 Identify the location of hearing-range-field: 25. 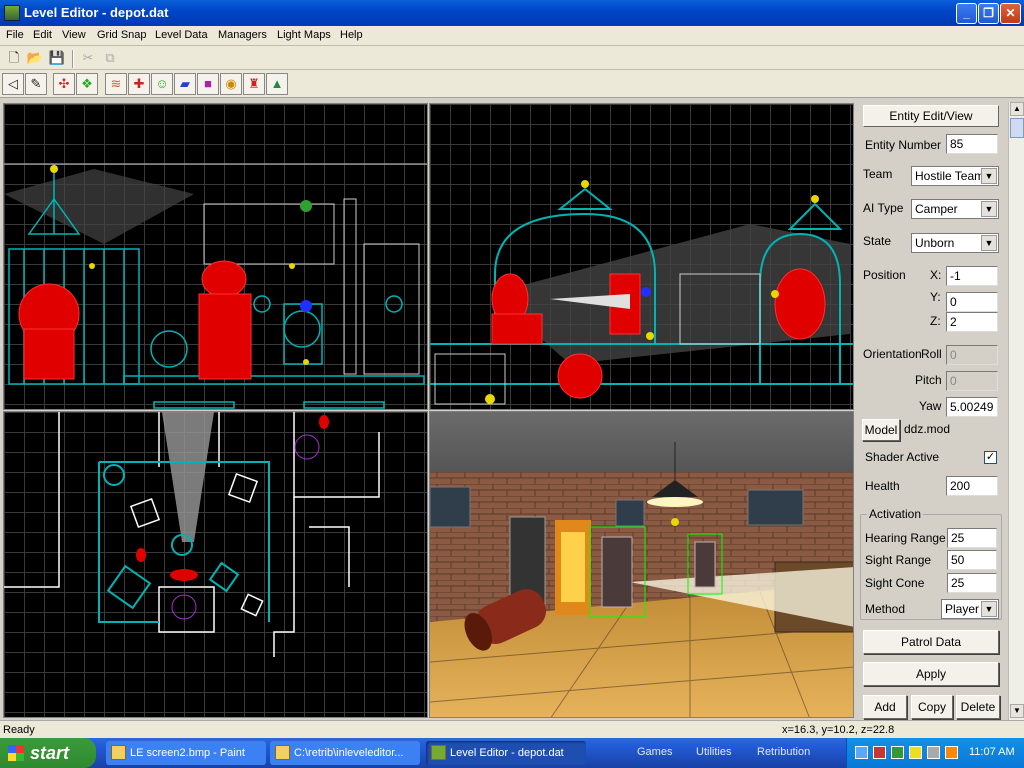
(972, 538).